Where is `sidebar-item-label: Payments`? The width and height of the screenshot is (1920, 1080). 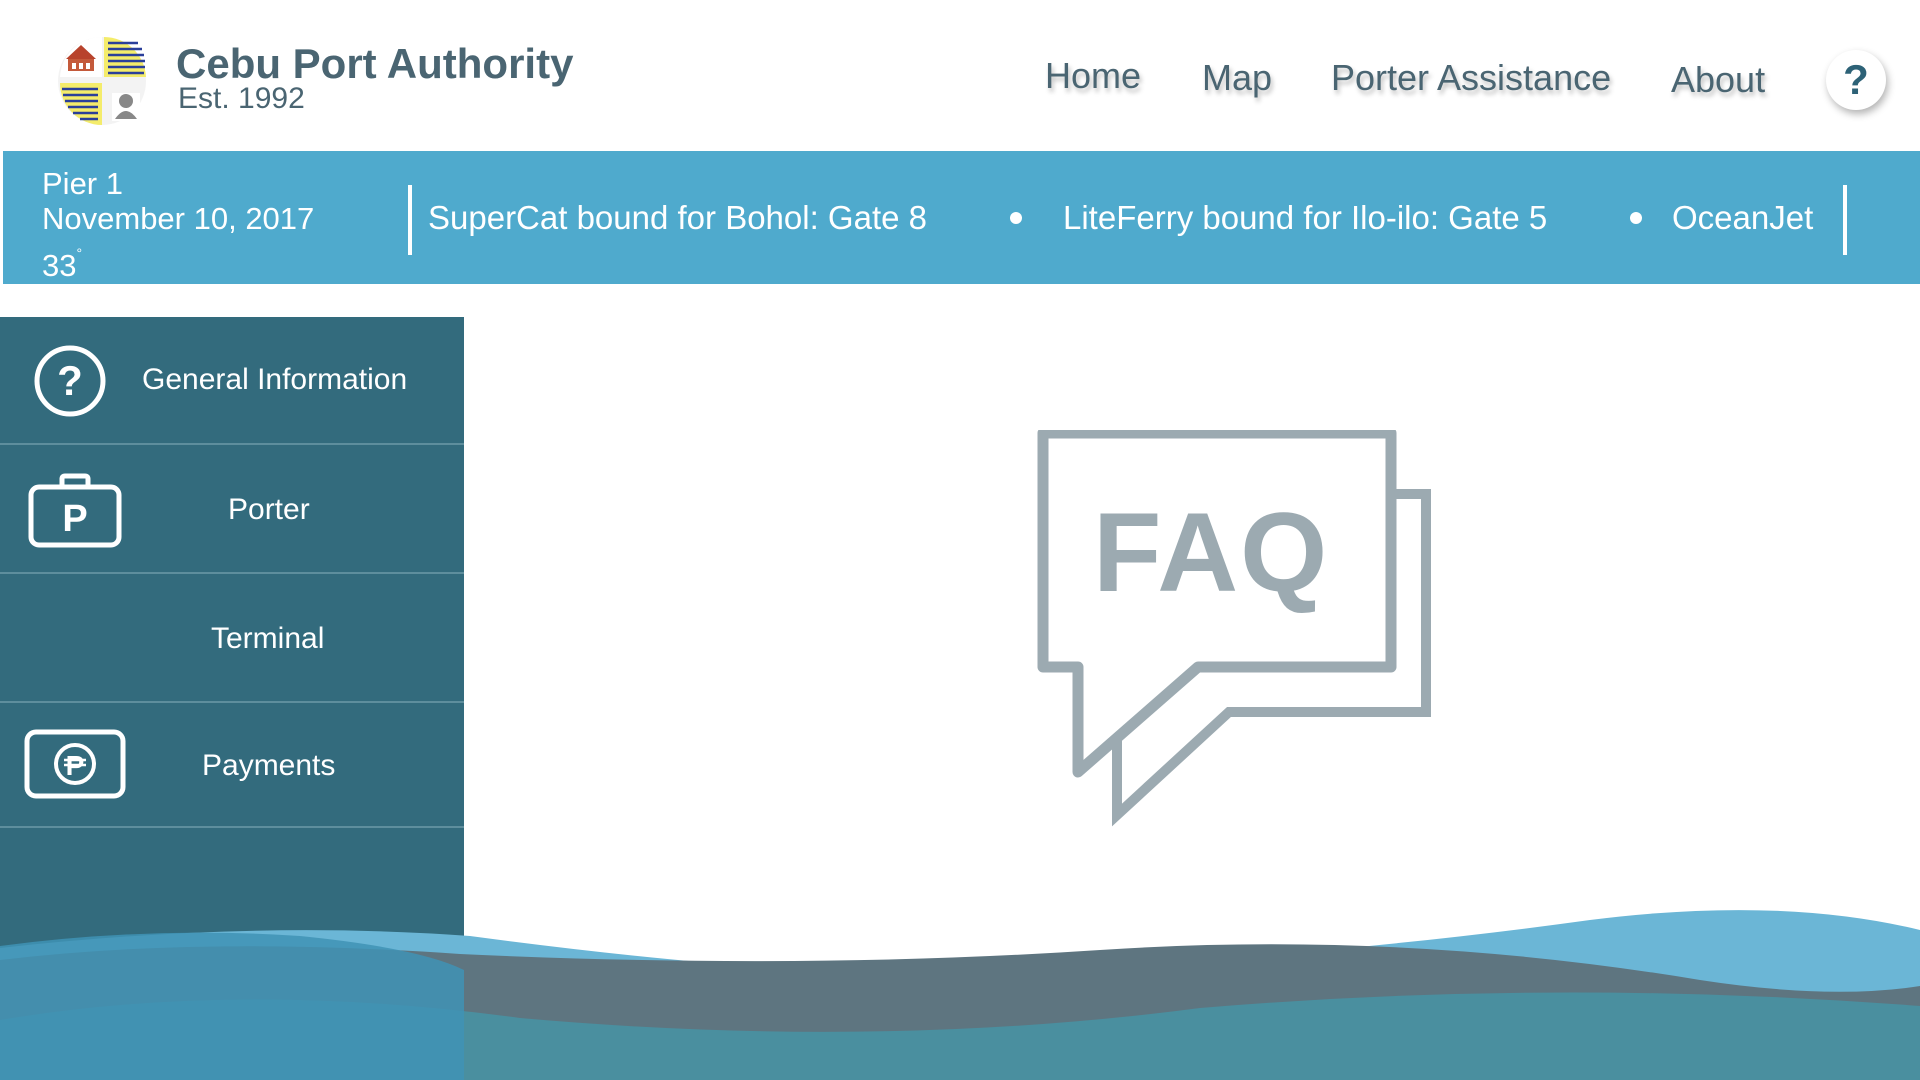
sidebar-item-label: Payments is located at coordinates (269, 765).